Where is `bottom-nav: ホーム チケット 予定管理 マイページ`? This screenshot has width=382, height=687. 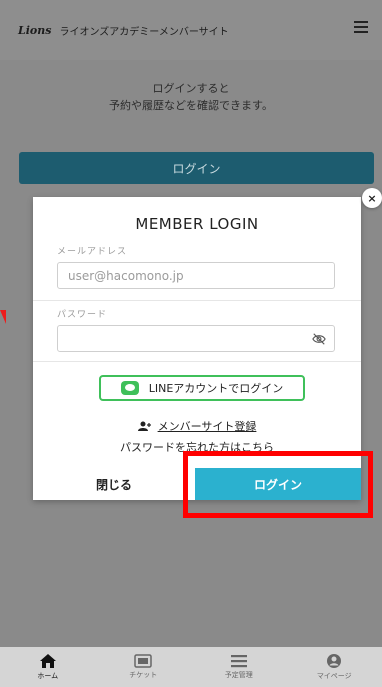
bottom-nav: ホーム チケット 予定管理 マイページ is located at coordinates (191, 667).